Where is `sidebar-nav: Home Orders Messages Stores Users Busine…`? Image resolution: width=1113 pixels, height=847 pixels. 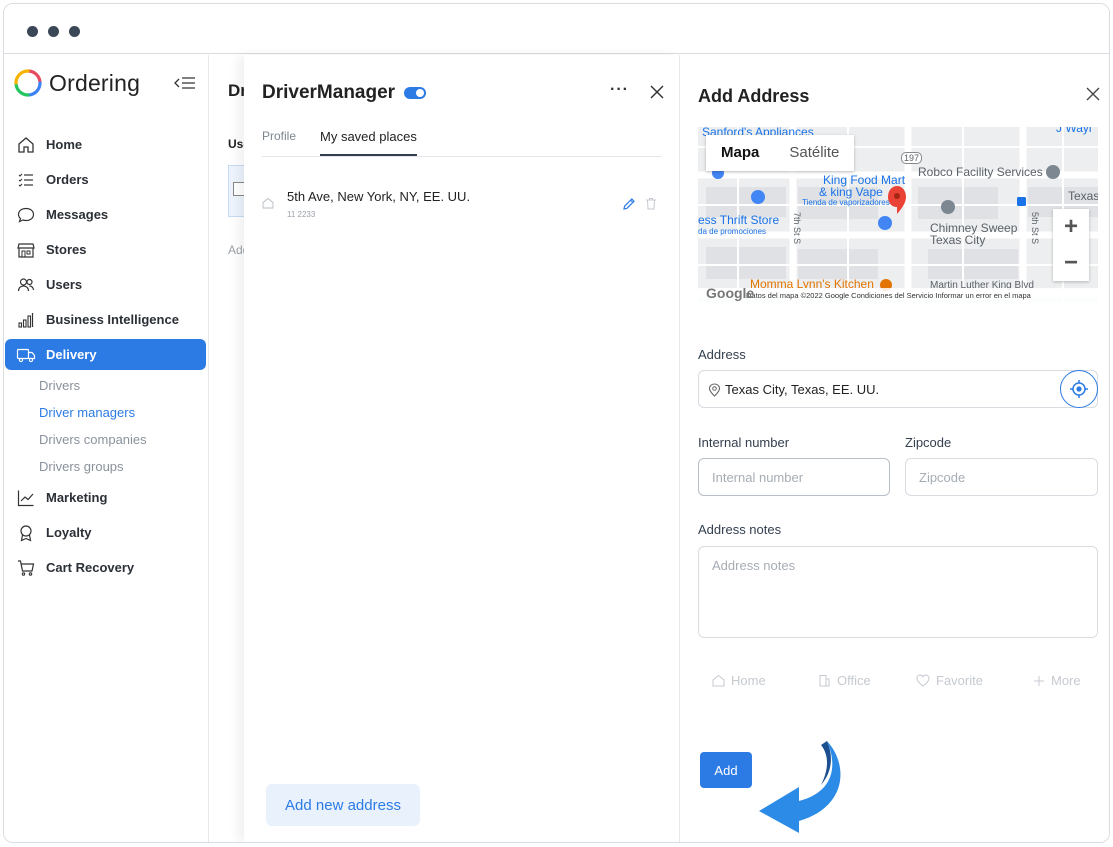 sidebar-nav: Home Orders Messages Stores Users Busine… is located at coordinates (106, 356).